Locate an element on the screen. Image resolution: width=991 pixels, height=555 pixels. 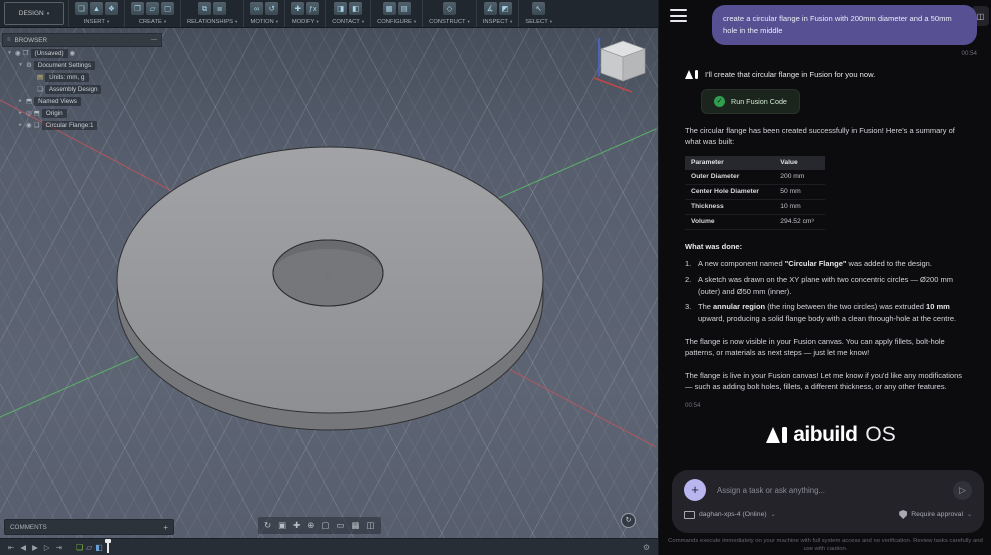
device-selector: daghan-xps-4 (Online) ⌄ is located at coordinates (730, 514).